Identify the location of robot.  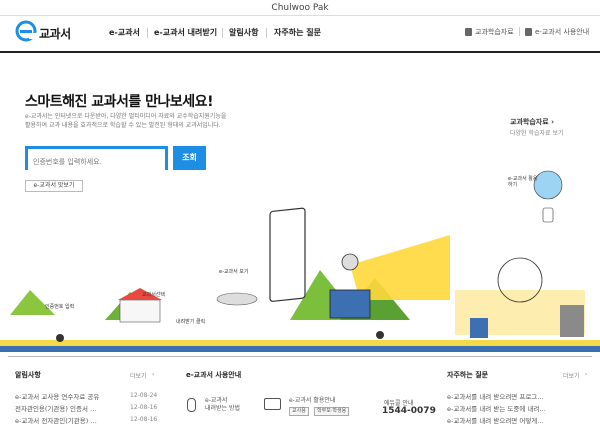
(479, 328).